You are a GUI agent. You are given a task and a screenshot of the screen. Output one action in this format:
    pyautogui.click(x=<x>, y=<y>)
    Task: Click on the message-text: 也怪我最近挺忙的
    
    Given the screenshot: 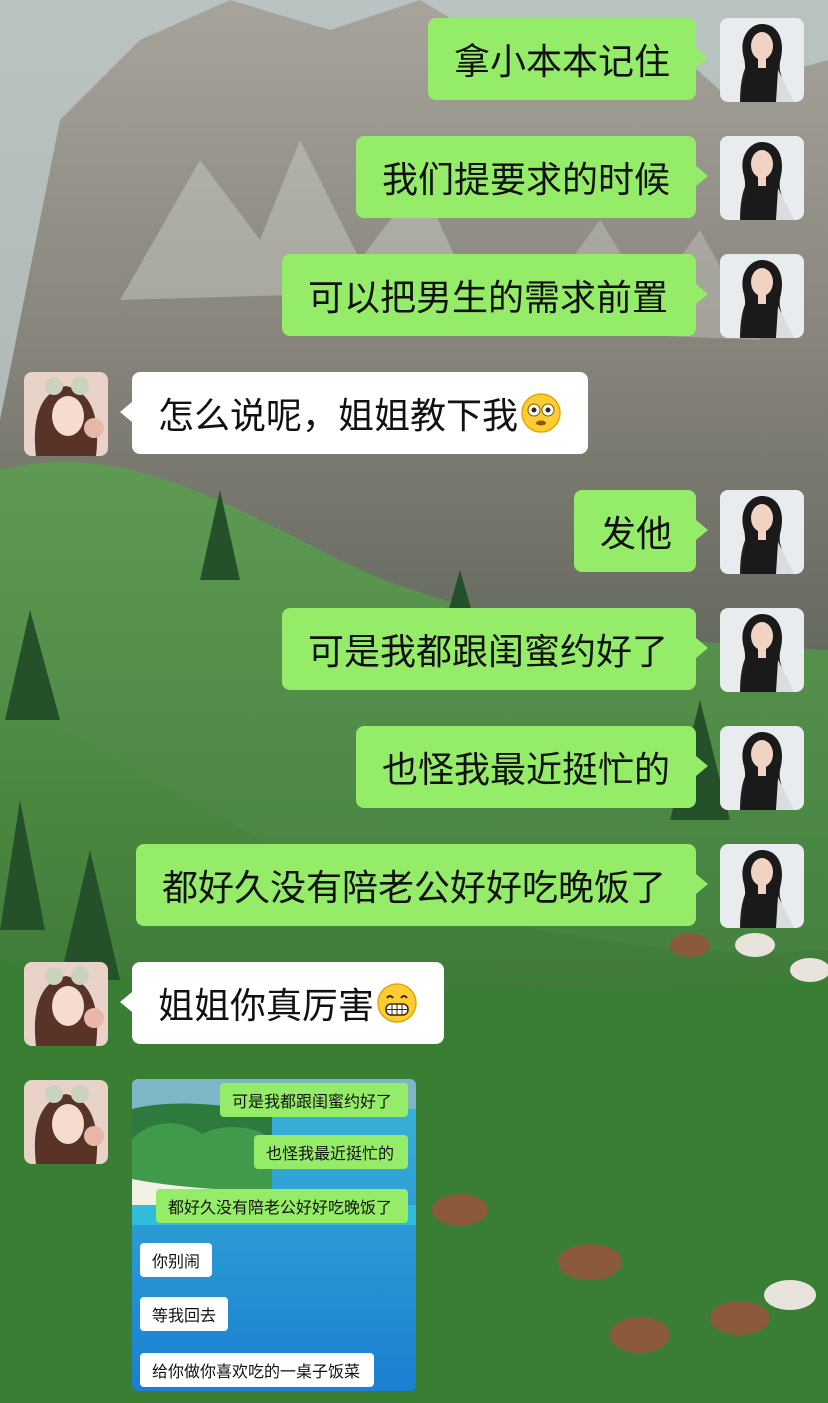 What is the action you would take?
    pyautogui.click(x=526, y=770)
    